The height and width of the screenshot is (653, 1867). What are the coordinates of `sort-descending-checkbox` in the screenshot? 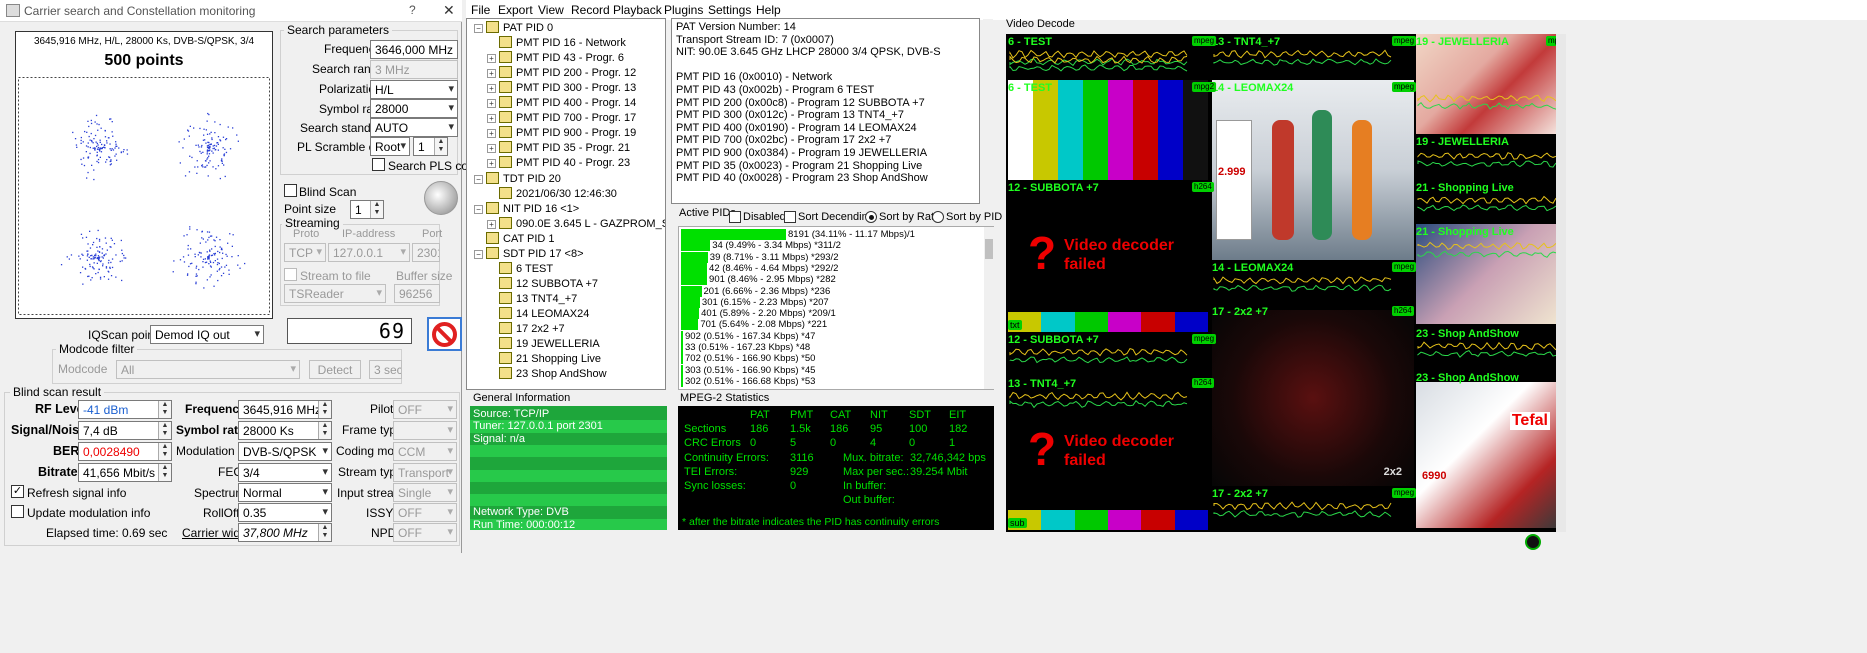 It's located at (790, 217).